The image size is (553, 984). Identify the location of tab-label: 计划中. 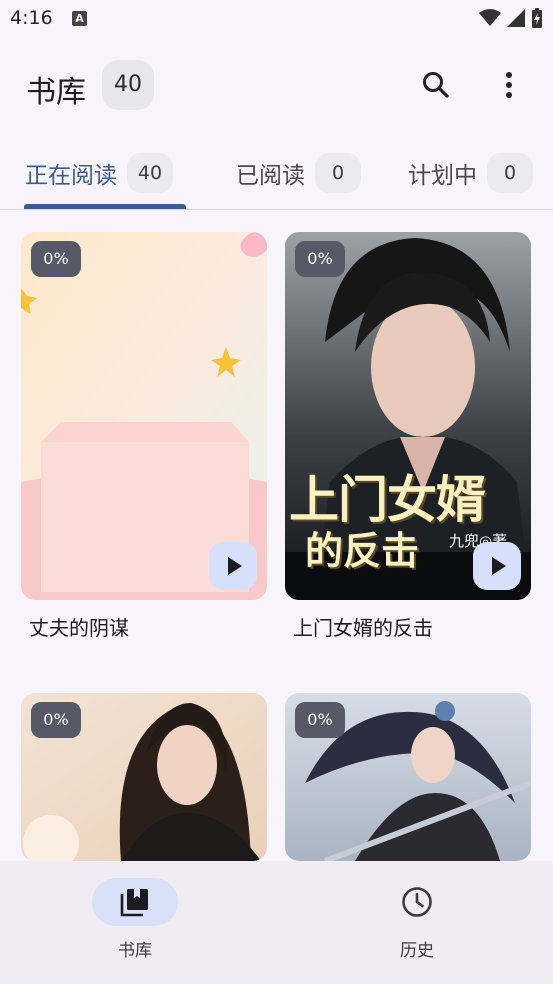
(442, 176).